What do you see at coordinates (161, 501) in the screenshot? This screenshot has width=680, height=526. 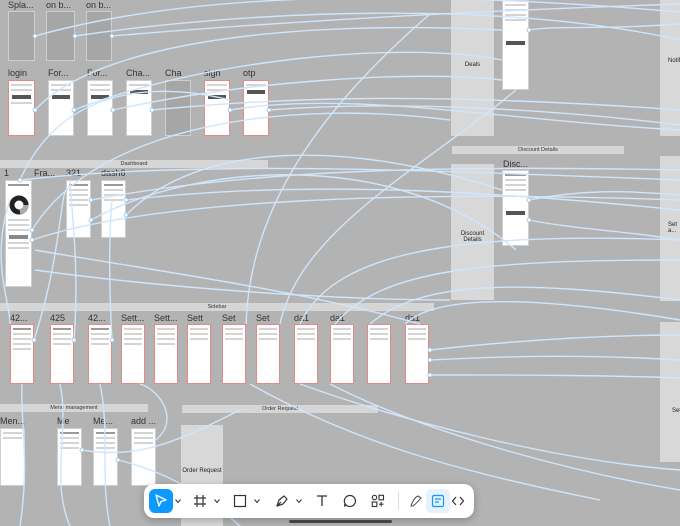 I see `move-tool-icon` at bounding box center [161, 501].